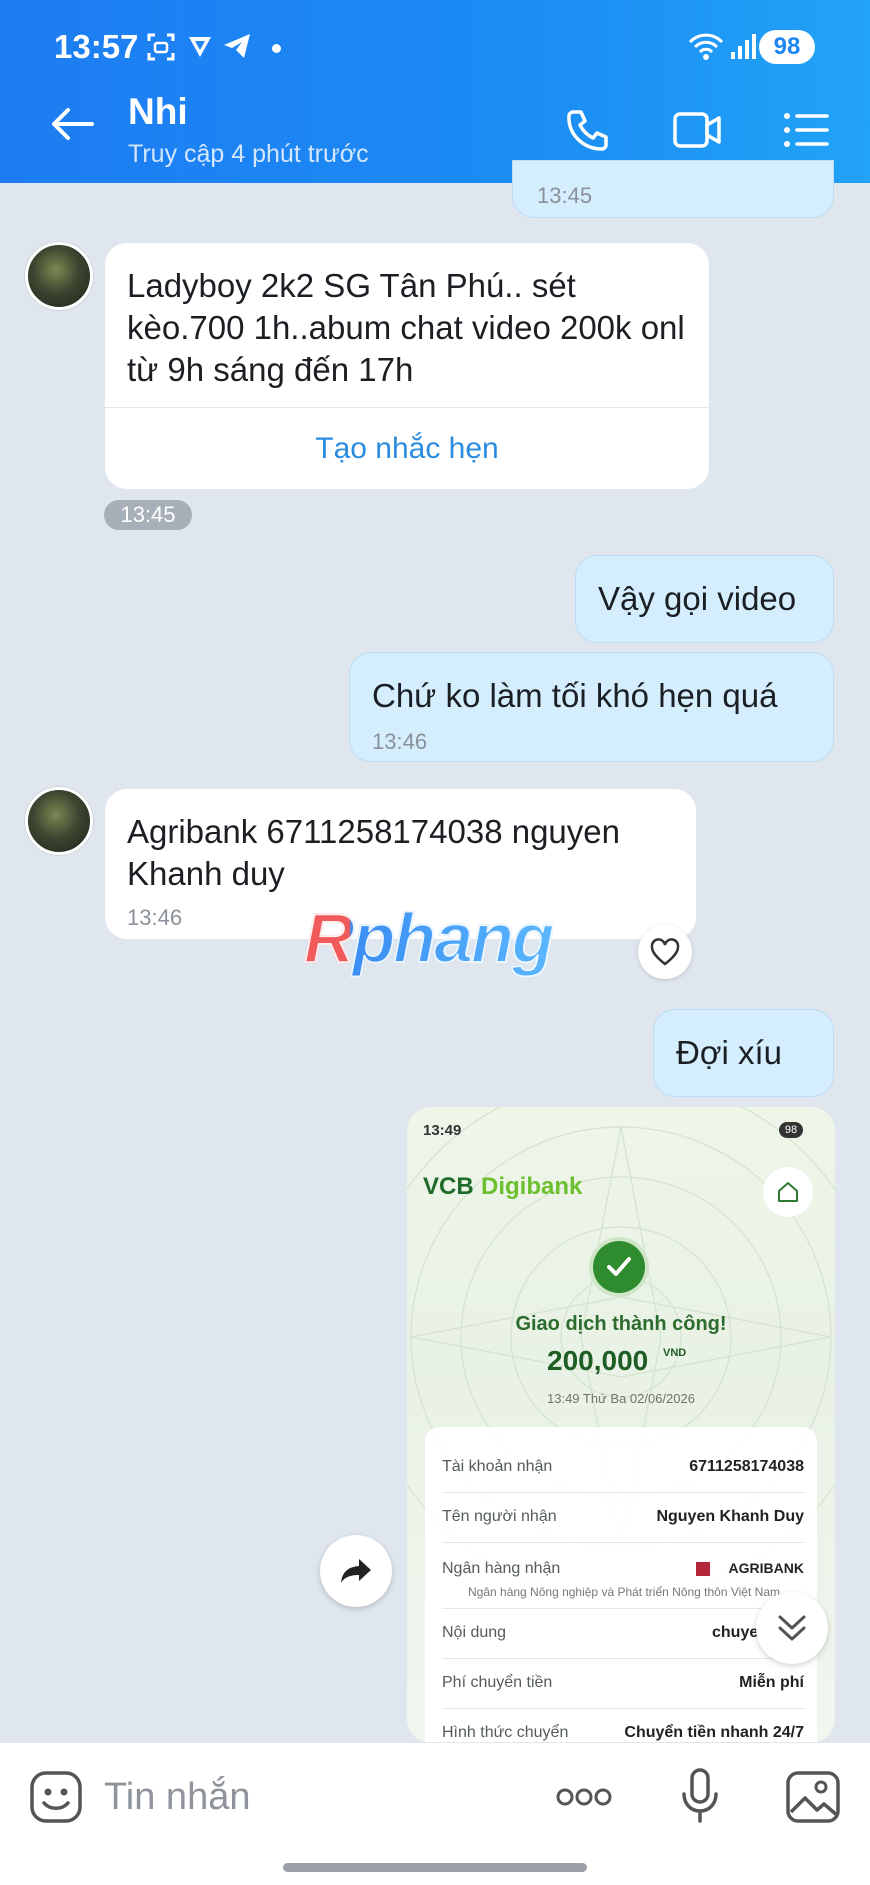  I want to click on currency-label: VND, so click(675, 1353).